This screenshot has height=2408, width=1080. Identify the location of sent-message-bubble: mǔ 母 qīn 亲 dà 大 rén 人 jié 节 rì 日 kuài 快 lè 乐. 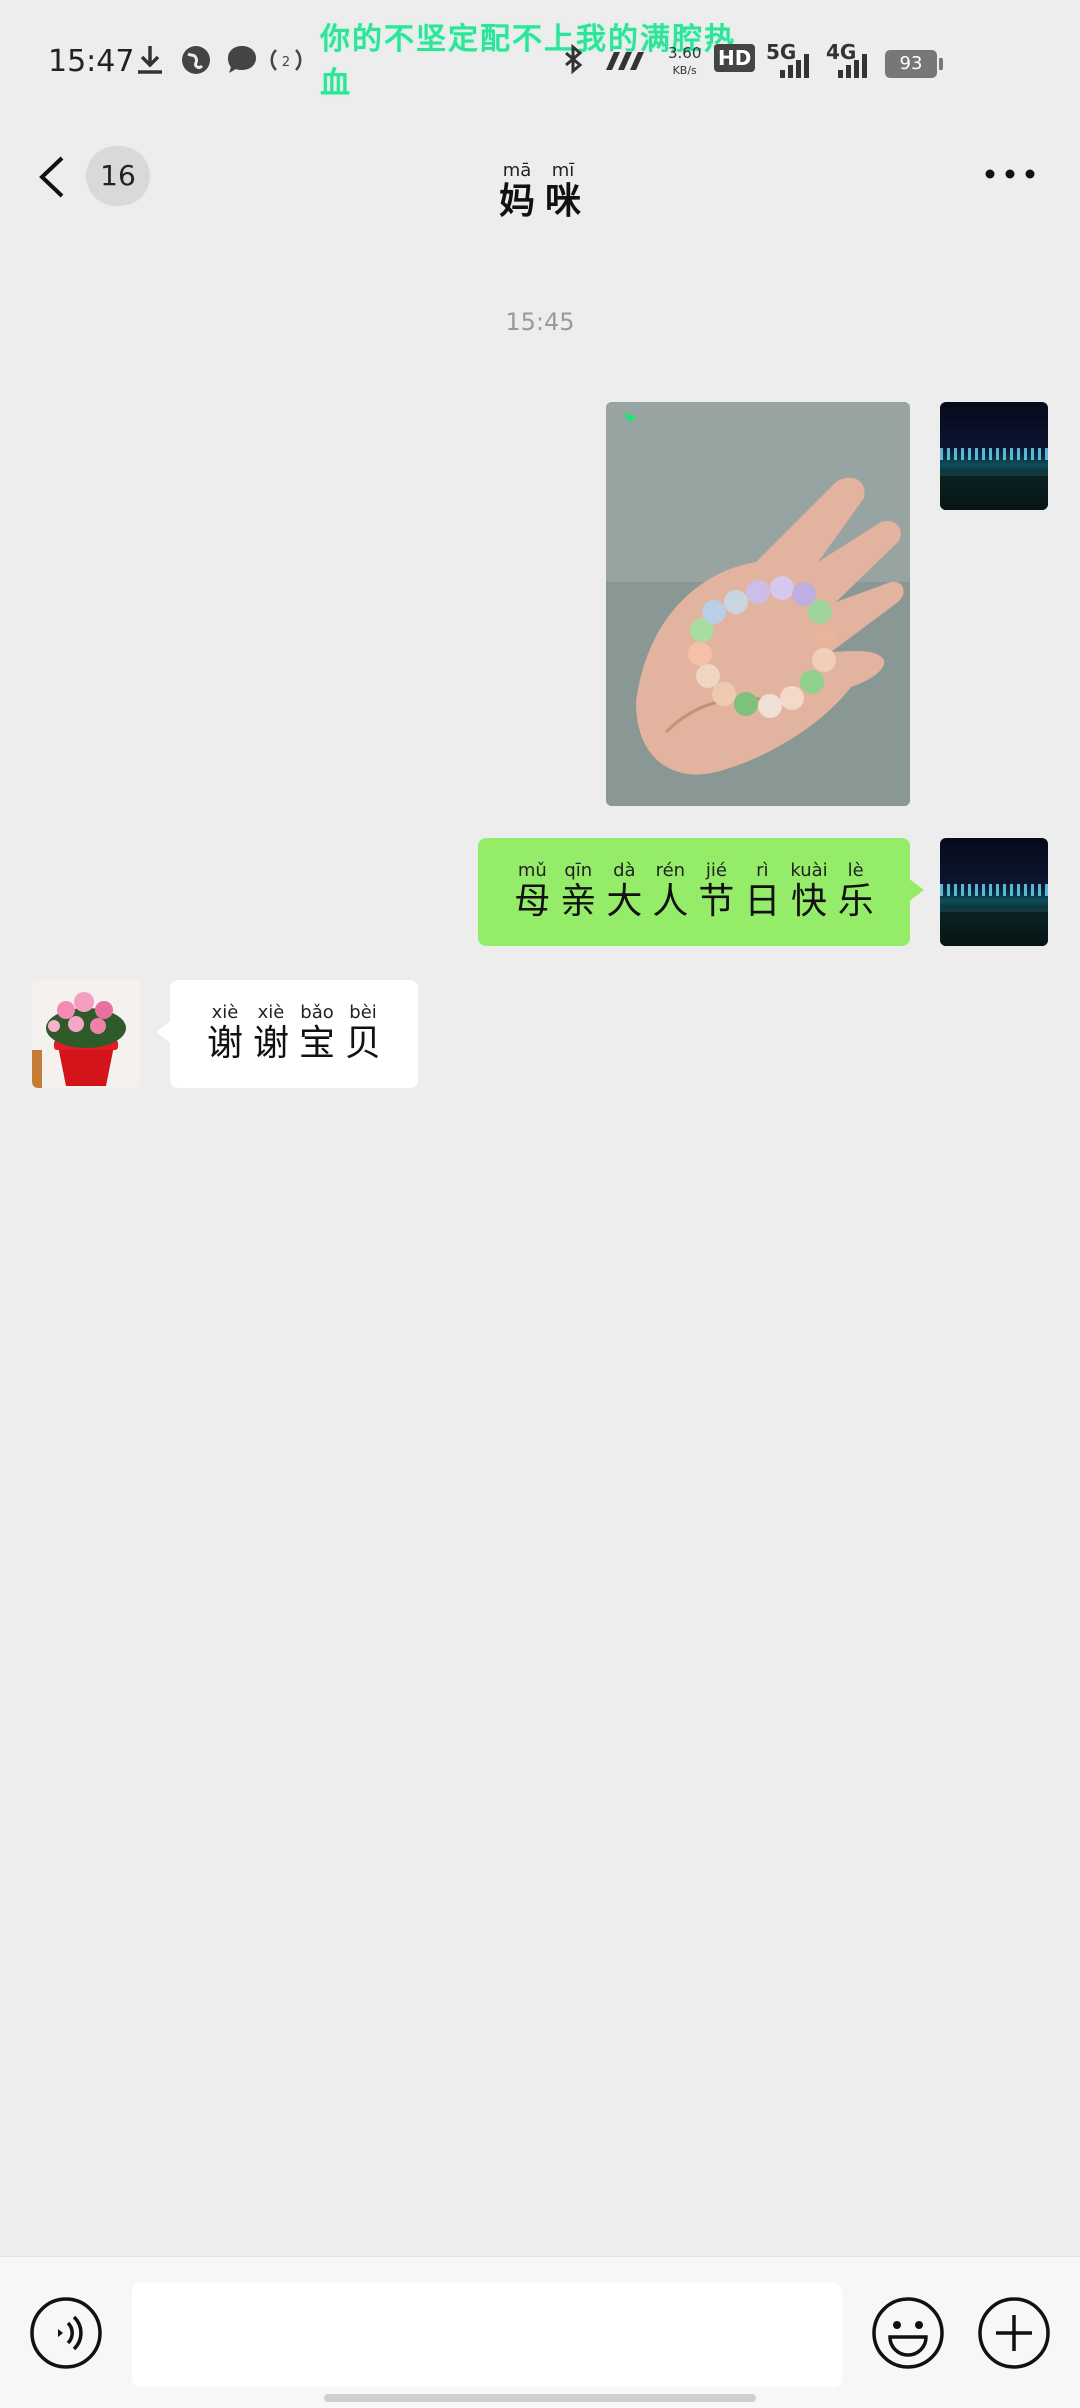
(701, 892).